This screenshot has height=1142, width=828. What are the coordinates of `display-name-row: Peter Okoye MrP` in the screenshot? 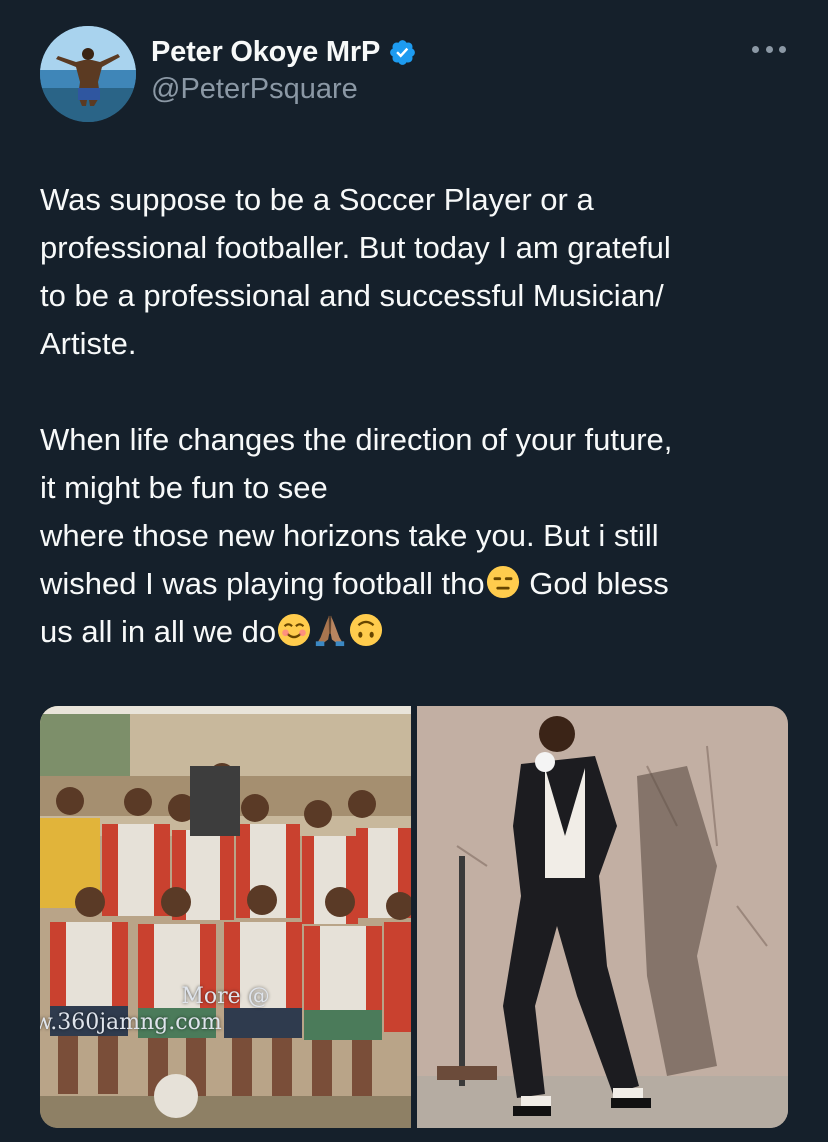 It's located at (284, 52).